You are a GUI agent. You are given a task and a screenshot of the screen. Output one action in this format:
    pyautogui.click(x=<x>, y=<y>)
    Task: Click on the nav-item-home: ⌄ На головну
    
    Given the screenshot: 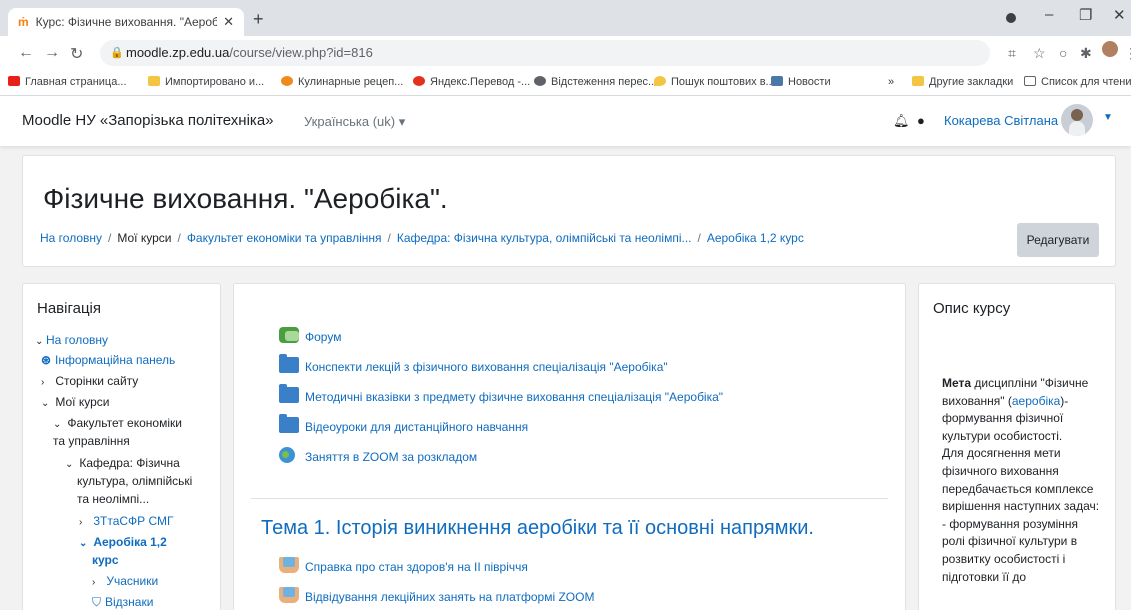 What is the action you would take?
    pyautogui.click(x=71, y=341)
    